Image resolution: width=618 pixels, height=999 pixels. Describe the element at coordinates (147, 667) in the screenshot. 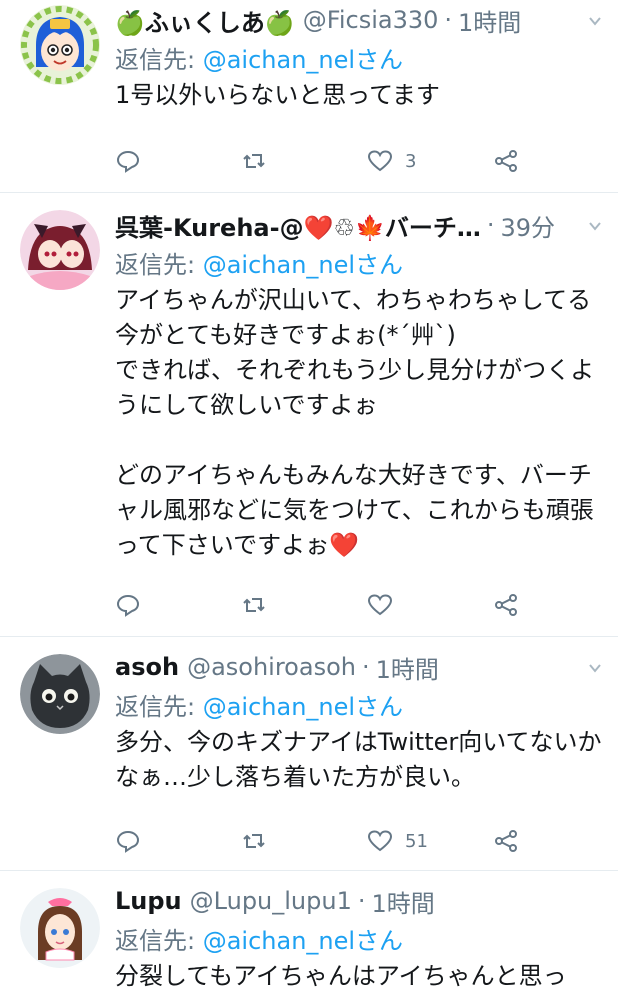

I see `display-name: asoh` at that location.